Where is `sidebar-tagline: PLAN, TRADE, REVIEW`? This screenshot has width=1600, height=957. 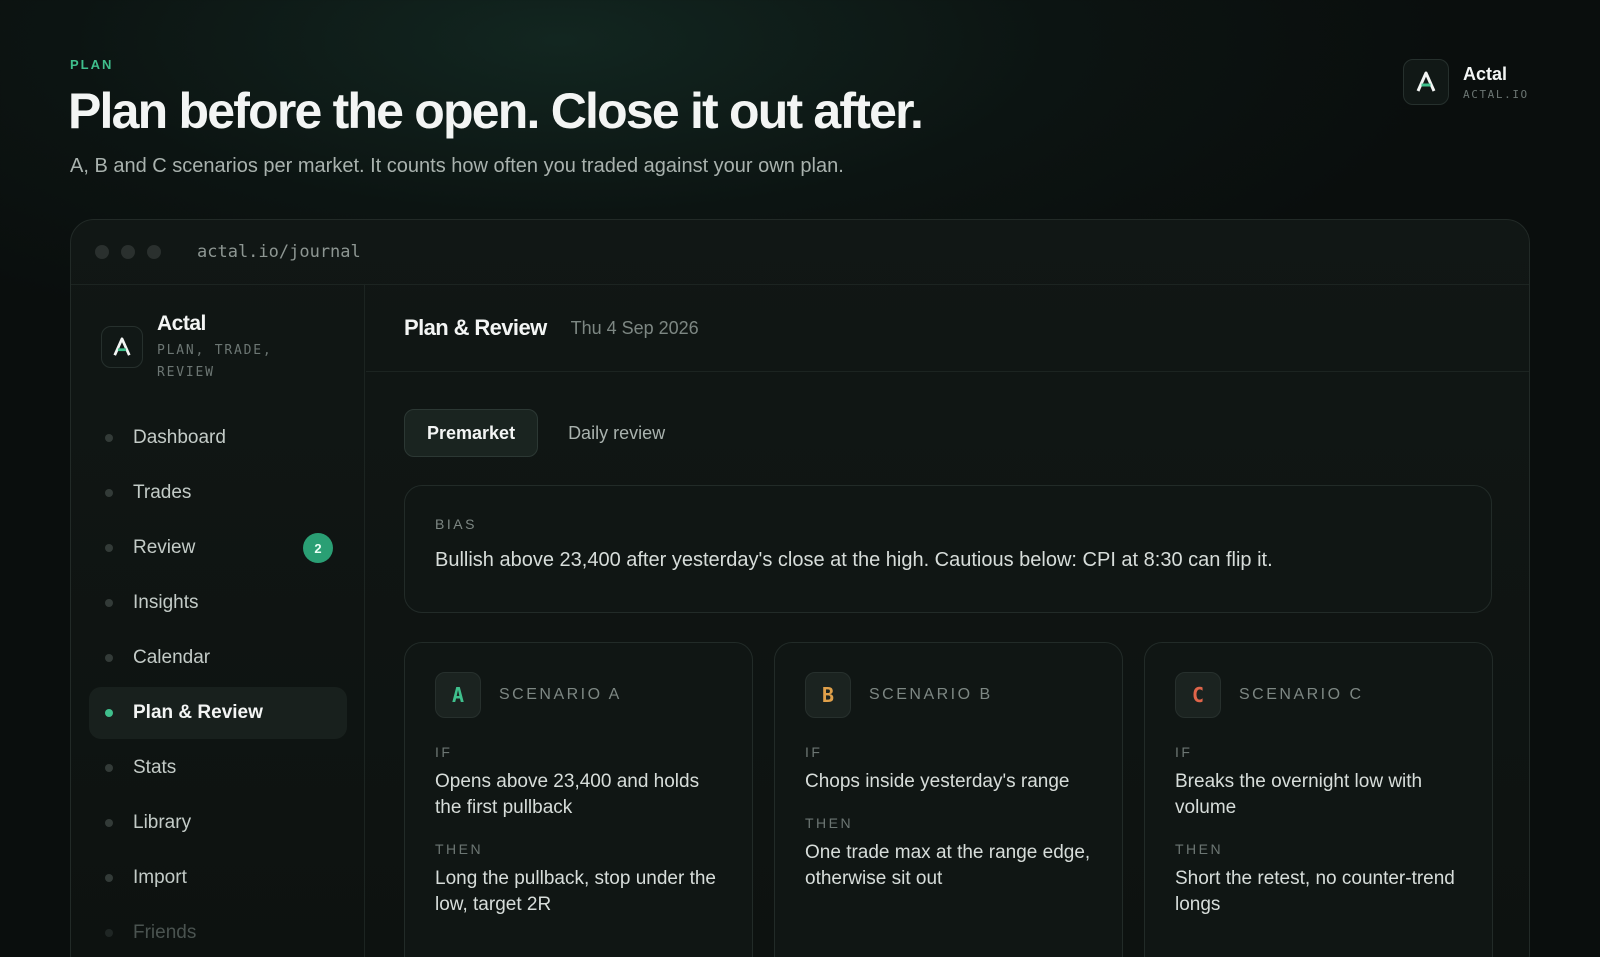 sidebar-tagline: PLAN, TRADE, REVIEW is located at coordinates (215, 361).